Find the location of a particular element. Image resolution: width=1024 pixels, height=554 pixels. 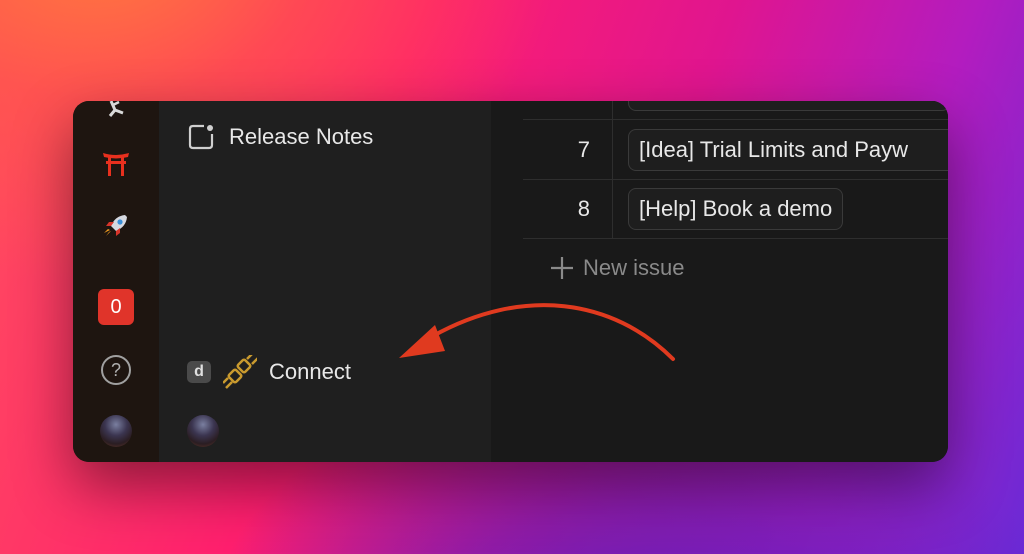

issue-title: [Idea] Trial Limits and Payw is located at coordinates (788, 150).